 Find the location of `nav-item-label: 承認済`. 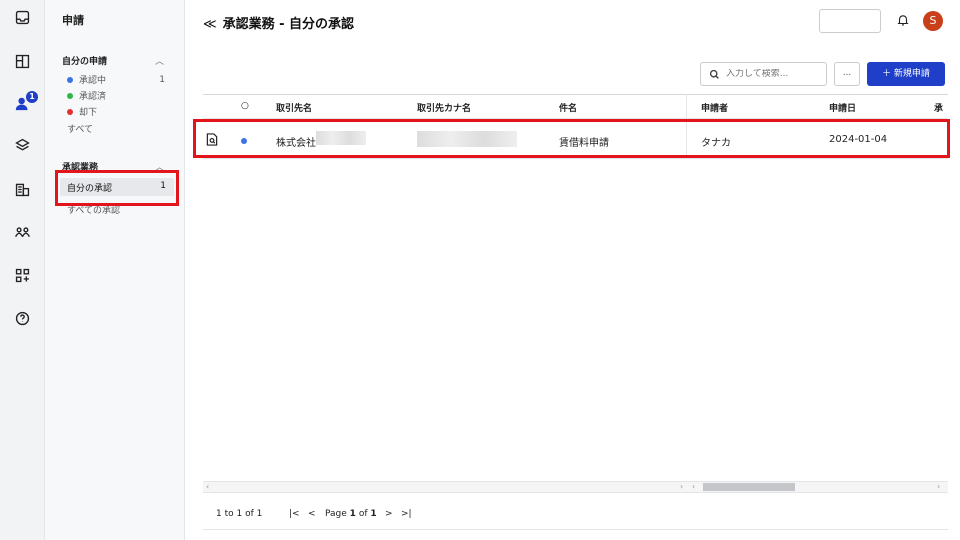

nav-item-label: 承認済 is located at coordinates (93, 97).